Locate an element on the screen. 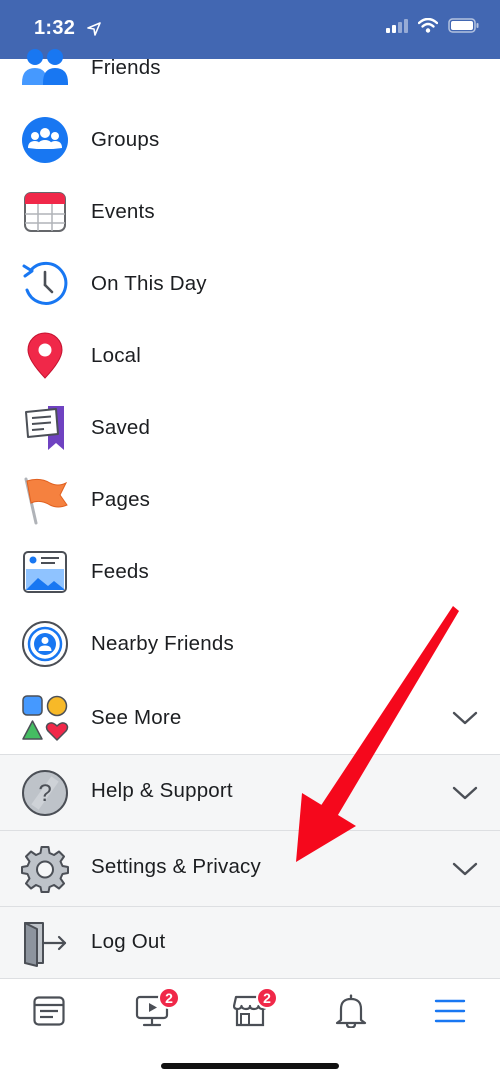  menu-item-label: Groups is located at coordinates (125, 139).